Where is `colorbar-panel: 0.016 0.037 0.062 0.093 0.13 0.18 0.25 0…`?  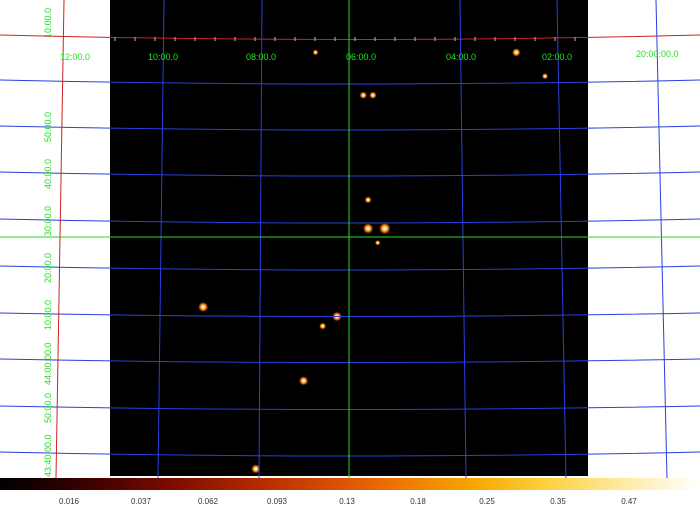 colorbar-panel: 0.016 0.037 0.062 0.093 0.13 0.18 0.25 0… is located at coordinates (350, 496).